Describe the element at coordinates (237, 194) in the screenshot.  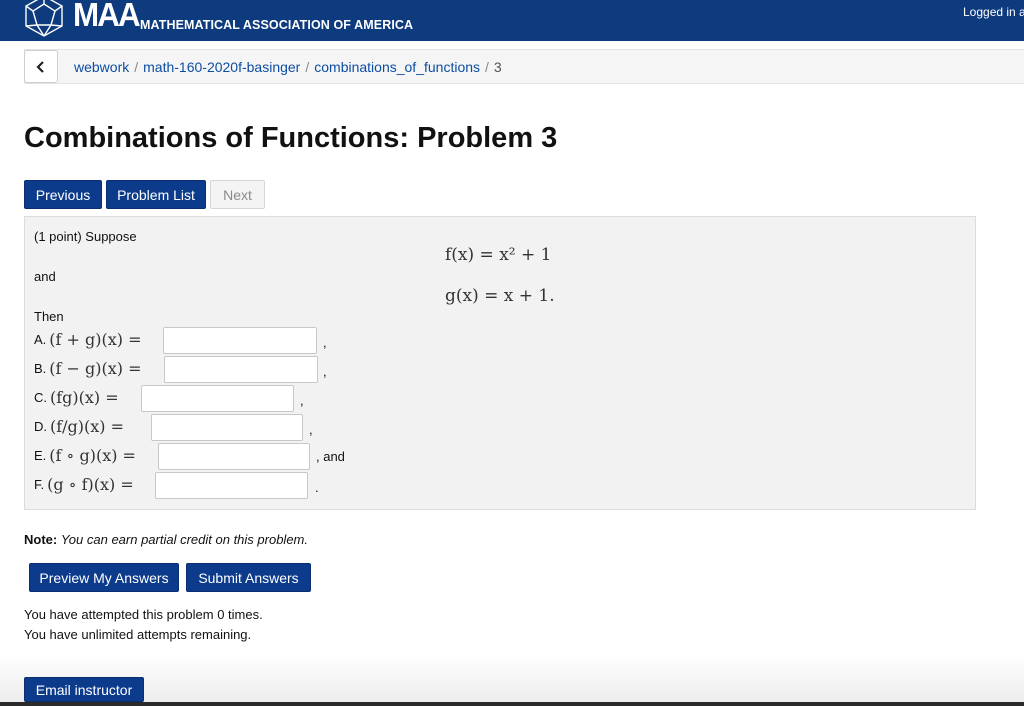
I see `next-button: Next` at that location.